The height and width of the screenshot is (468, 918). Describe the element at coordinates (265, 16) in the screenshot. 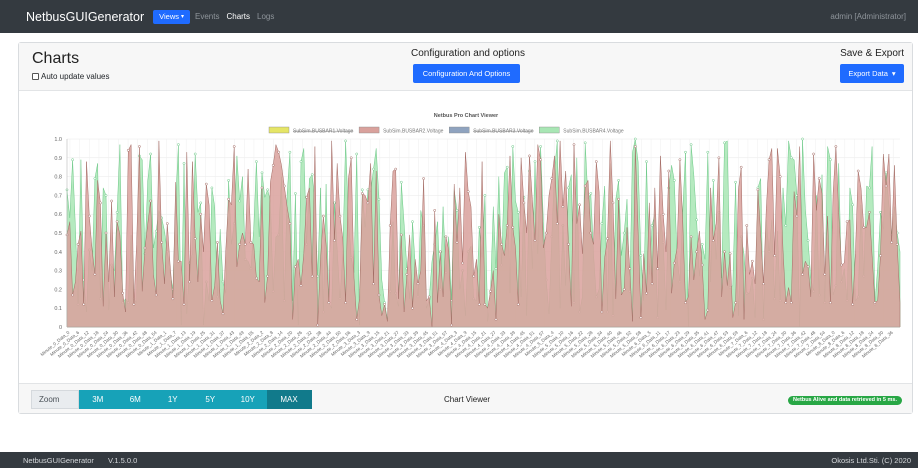

I see `nav-link-logs: Logs` at that location.